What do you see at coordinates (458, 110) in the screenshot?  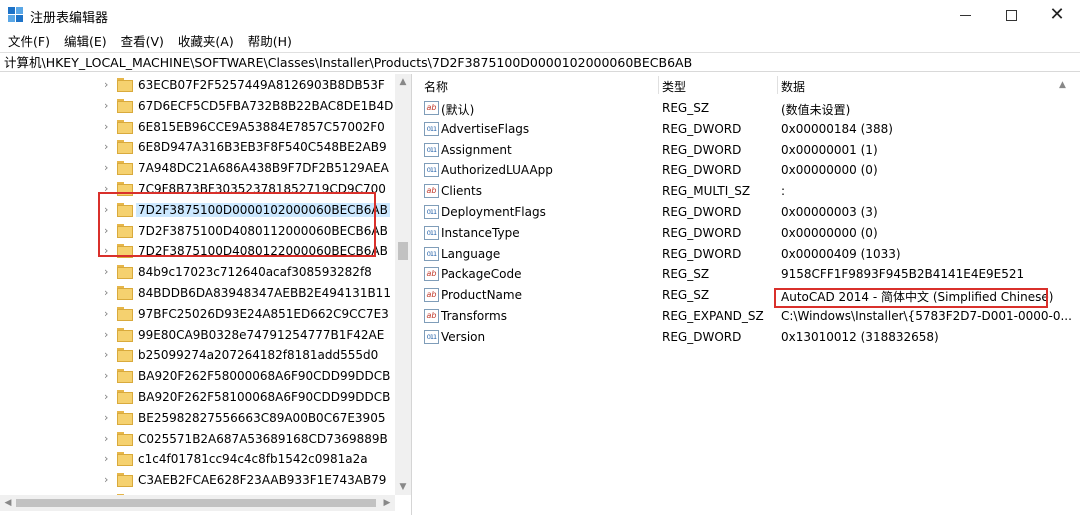 I see `value-name: (默认)` at bounding box center [458, 110].